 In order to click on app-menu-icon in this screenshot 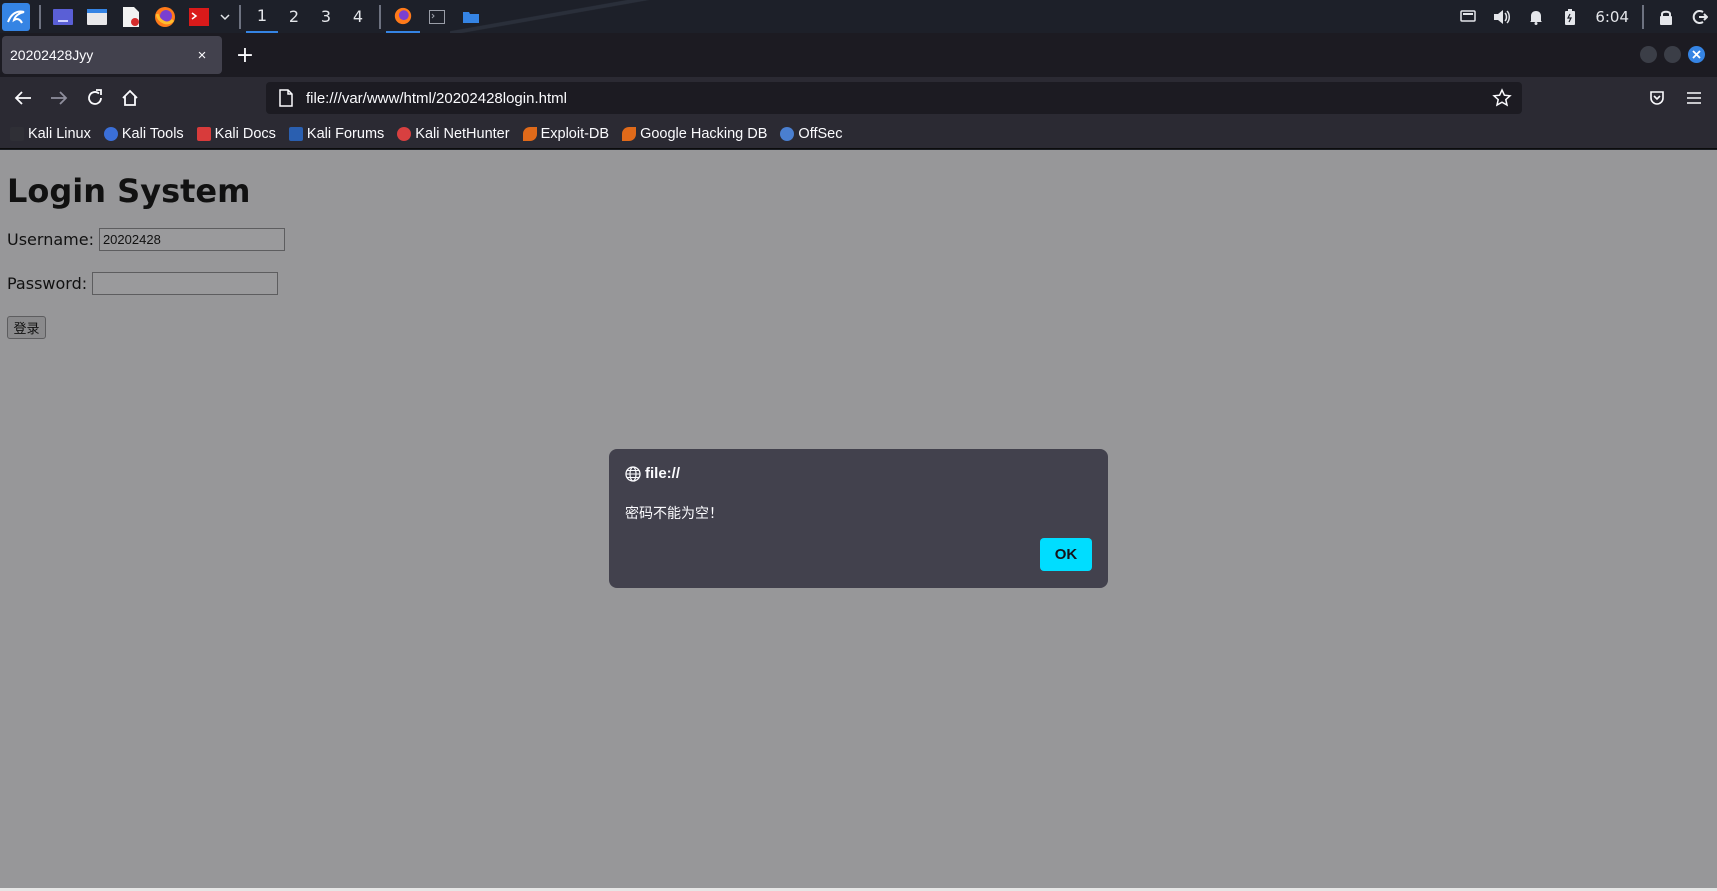, I will do `click(1694, 98)`.